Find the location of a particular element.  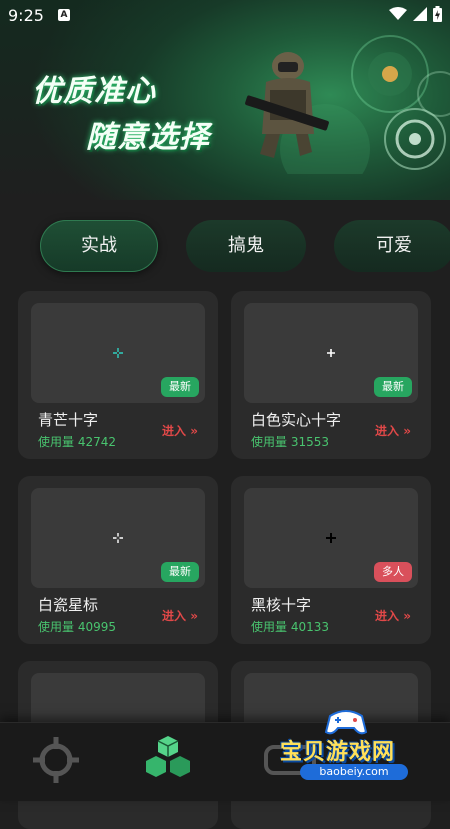

crosshair-card: 最新 青芒十字 使用量 42742 进入 » is located at coordinates (118, 375).